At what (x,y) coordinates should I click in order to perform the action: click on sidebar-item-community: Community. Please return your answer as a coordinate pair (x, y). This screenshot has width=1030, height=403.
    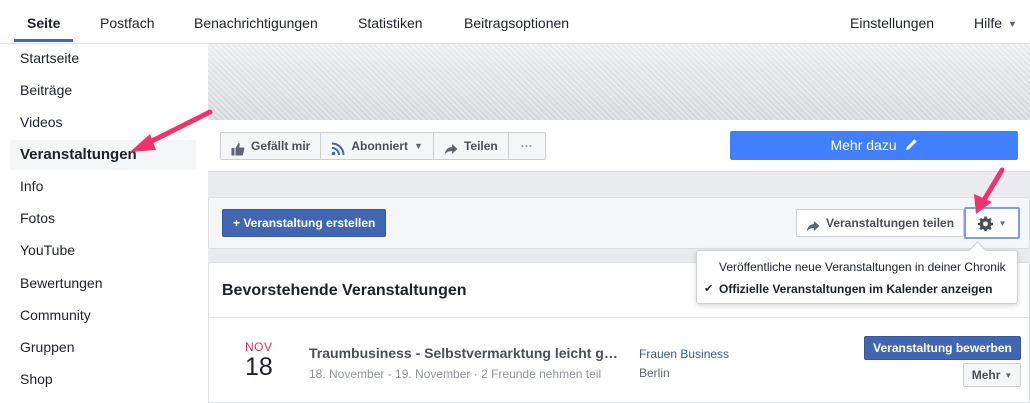
    Looking at the image, I should click on (55, 315).